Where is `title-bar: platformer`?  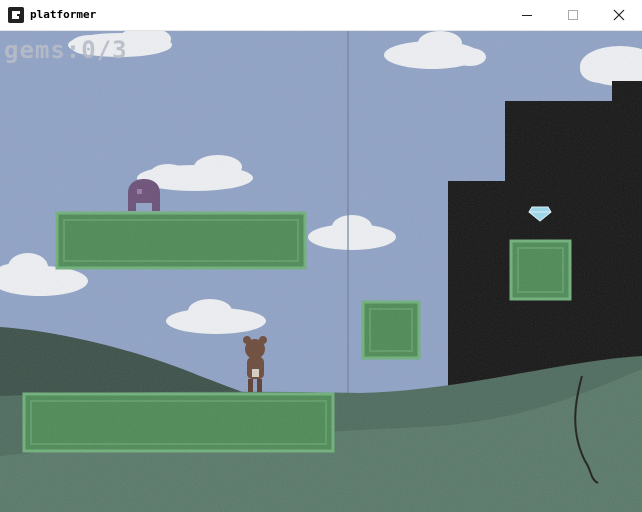 title-bar: platformer is located at coordinates (321, 15).